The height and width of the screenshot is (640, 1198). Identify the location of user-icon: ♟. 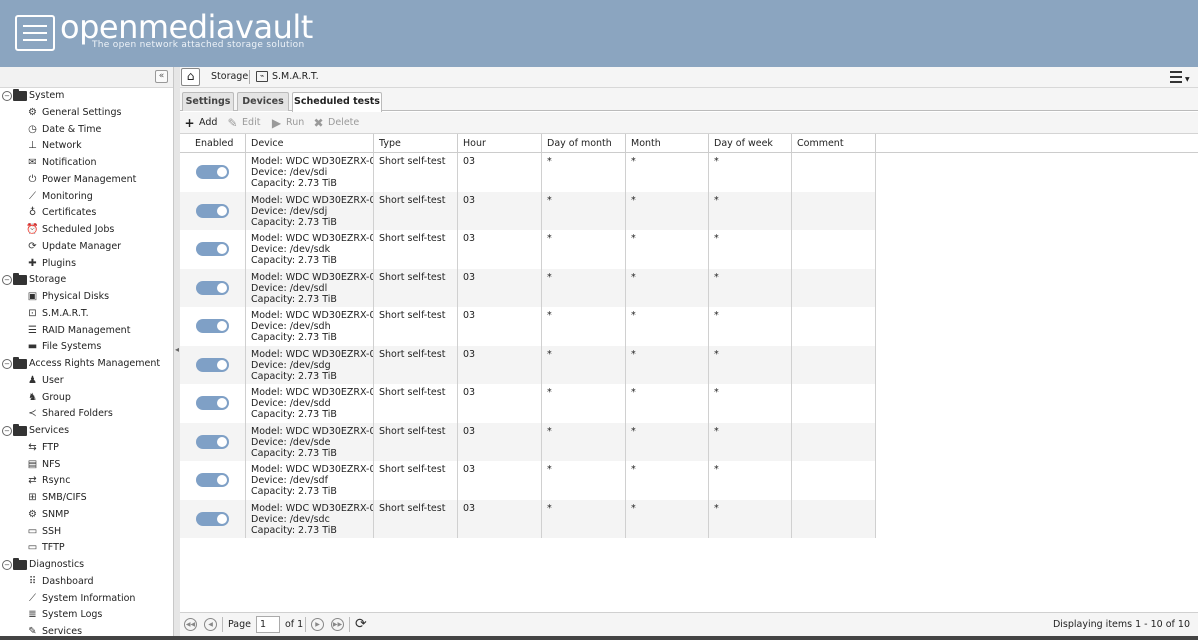
(32, 380).